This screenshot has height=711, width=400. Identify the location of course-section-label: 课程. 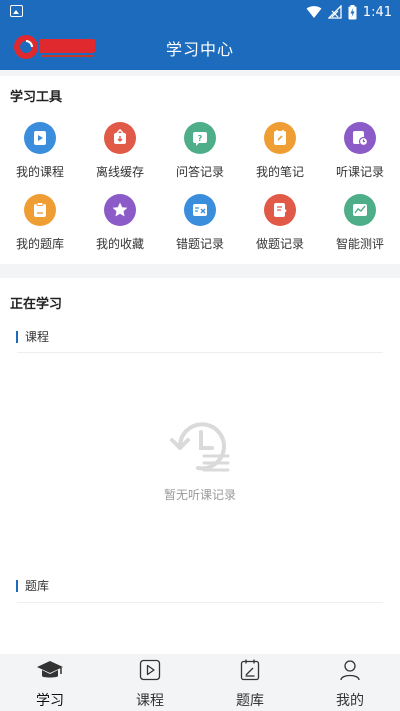
(37, 337).